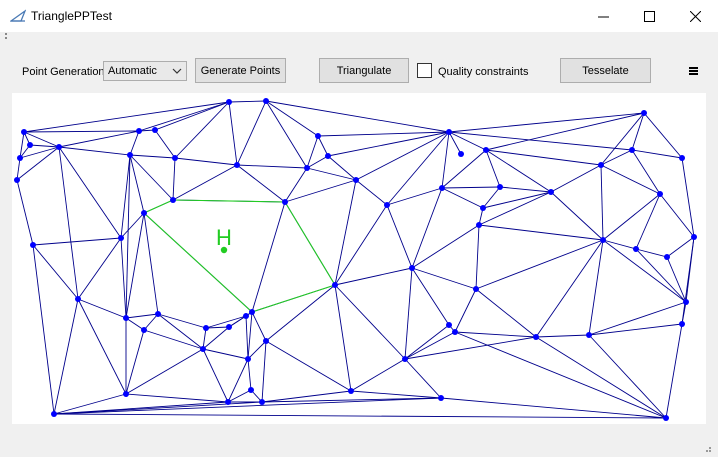 This screenshot has width=718, height=457. I want to click on title-bar: TrianglePPTest, so click(359, 16).